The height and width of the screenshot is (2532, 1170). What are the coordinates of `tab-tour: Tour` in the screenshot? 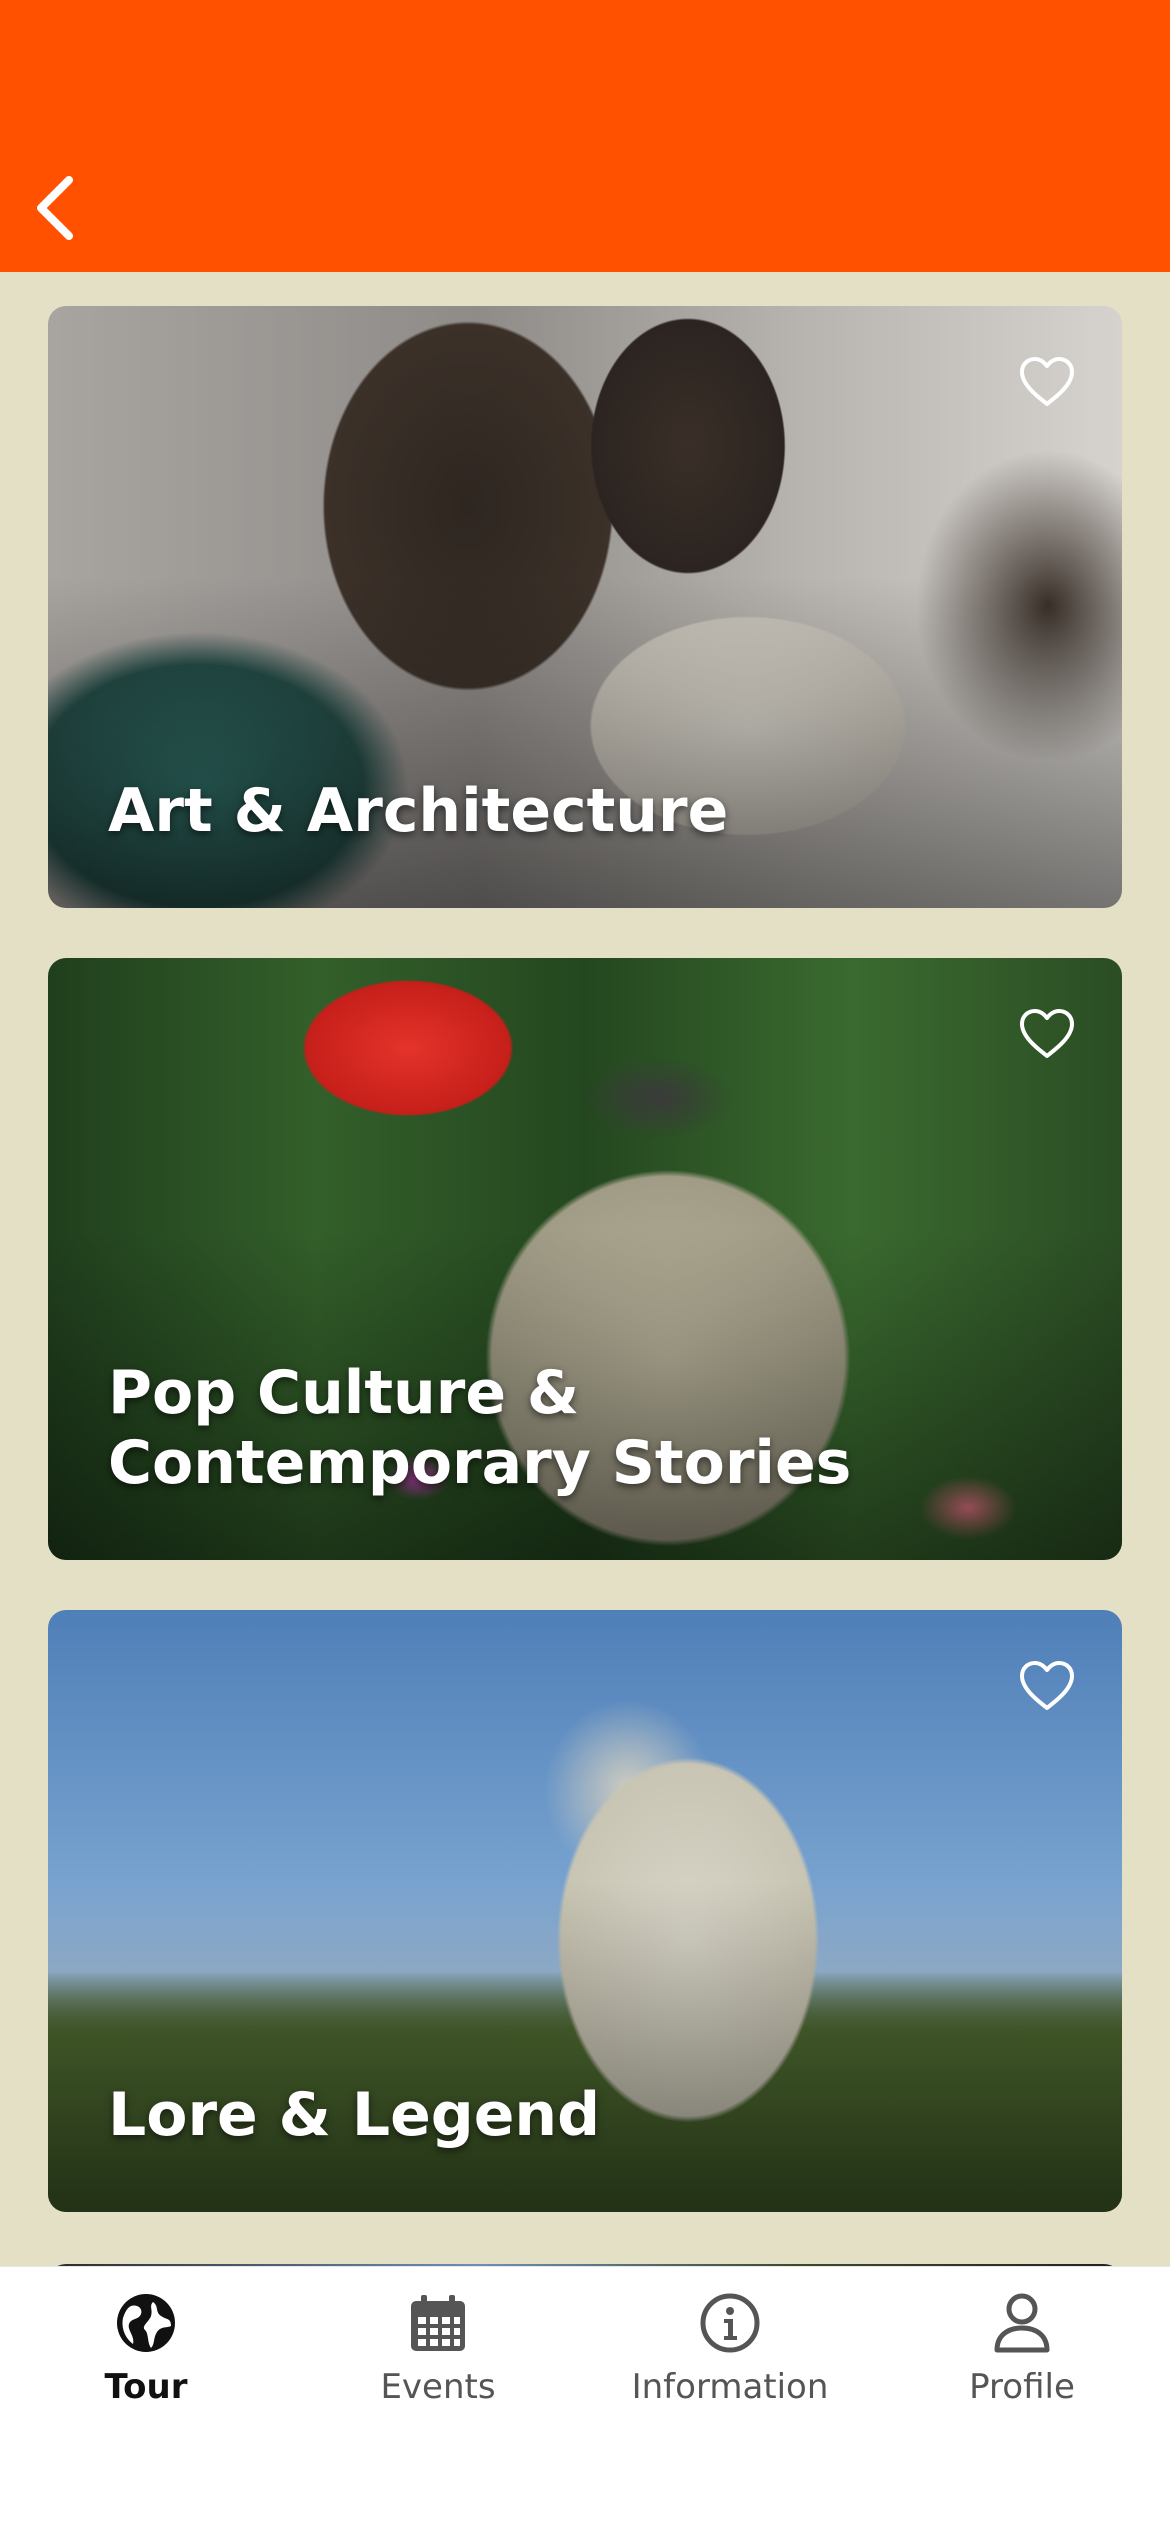 It's located at (146, 2342).